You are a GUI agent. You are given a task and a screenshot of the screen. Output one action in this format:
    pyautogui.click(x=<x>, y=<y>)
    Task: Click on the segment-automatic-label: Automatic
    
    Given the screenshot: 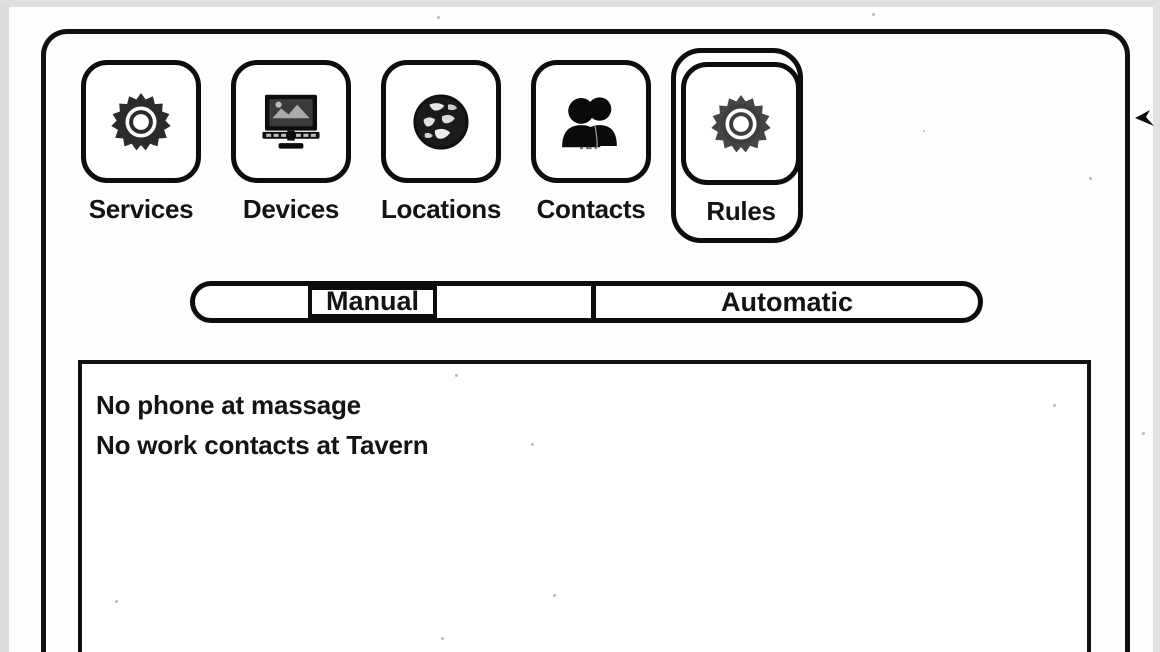 What is the action you would take?
    pyautogui.click(x=786, y=301)
    